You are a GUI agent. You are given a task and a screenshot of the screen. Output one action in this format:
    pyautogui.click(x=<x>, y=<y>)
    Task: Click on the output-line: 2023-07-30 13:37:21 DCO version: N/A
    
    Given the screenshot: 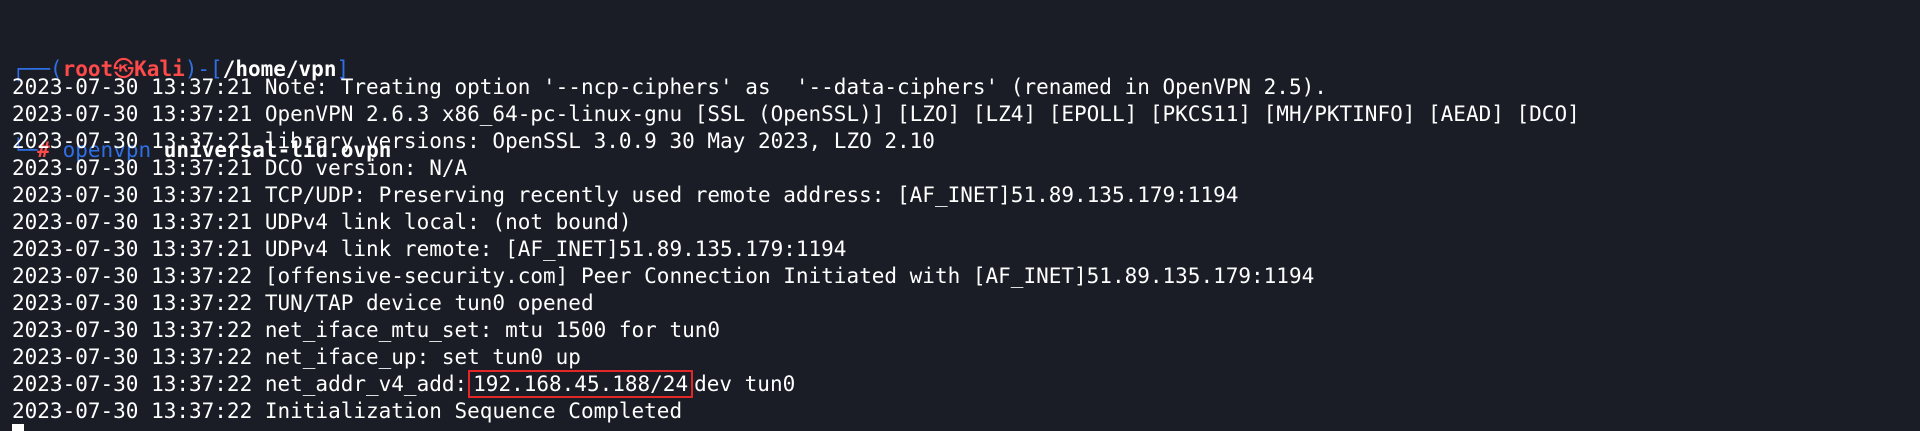 What is the action you would take?
    pyautogui.click(x=240, y=168)
    